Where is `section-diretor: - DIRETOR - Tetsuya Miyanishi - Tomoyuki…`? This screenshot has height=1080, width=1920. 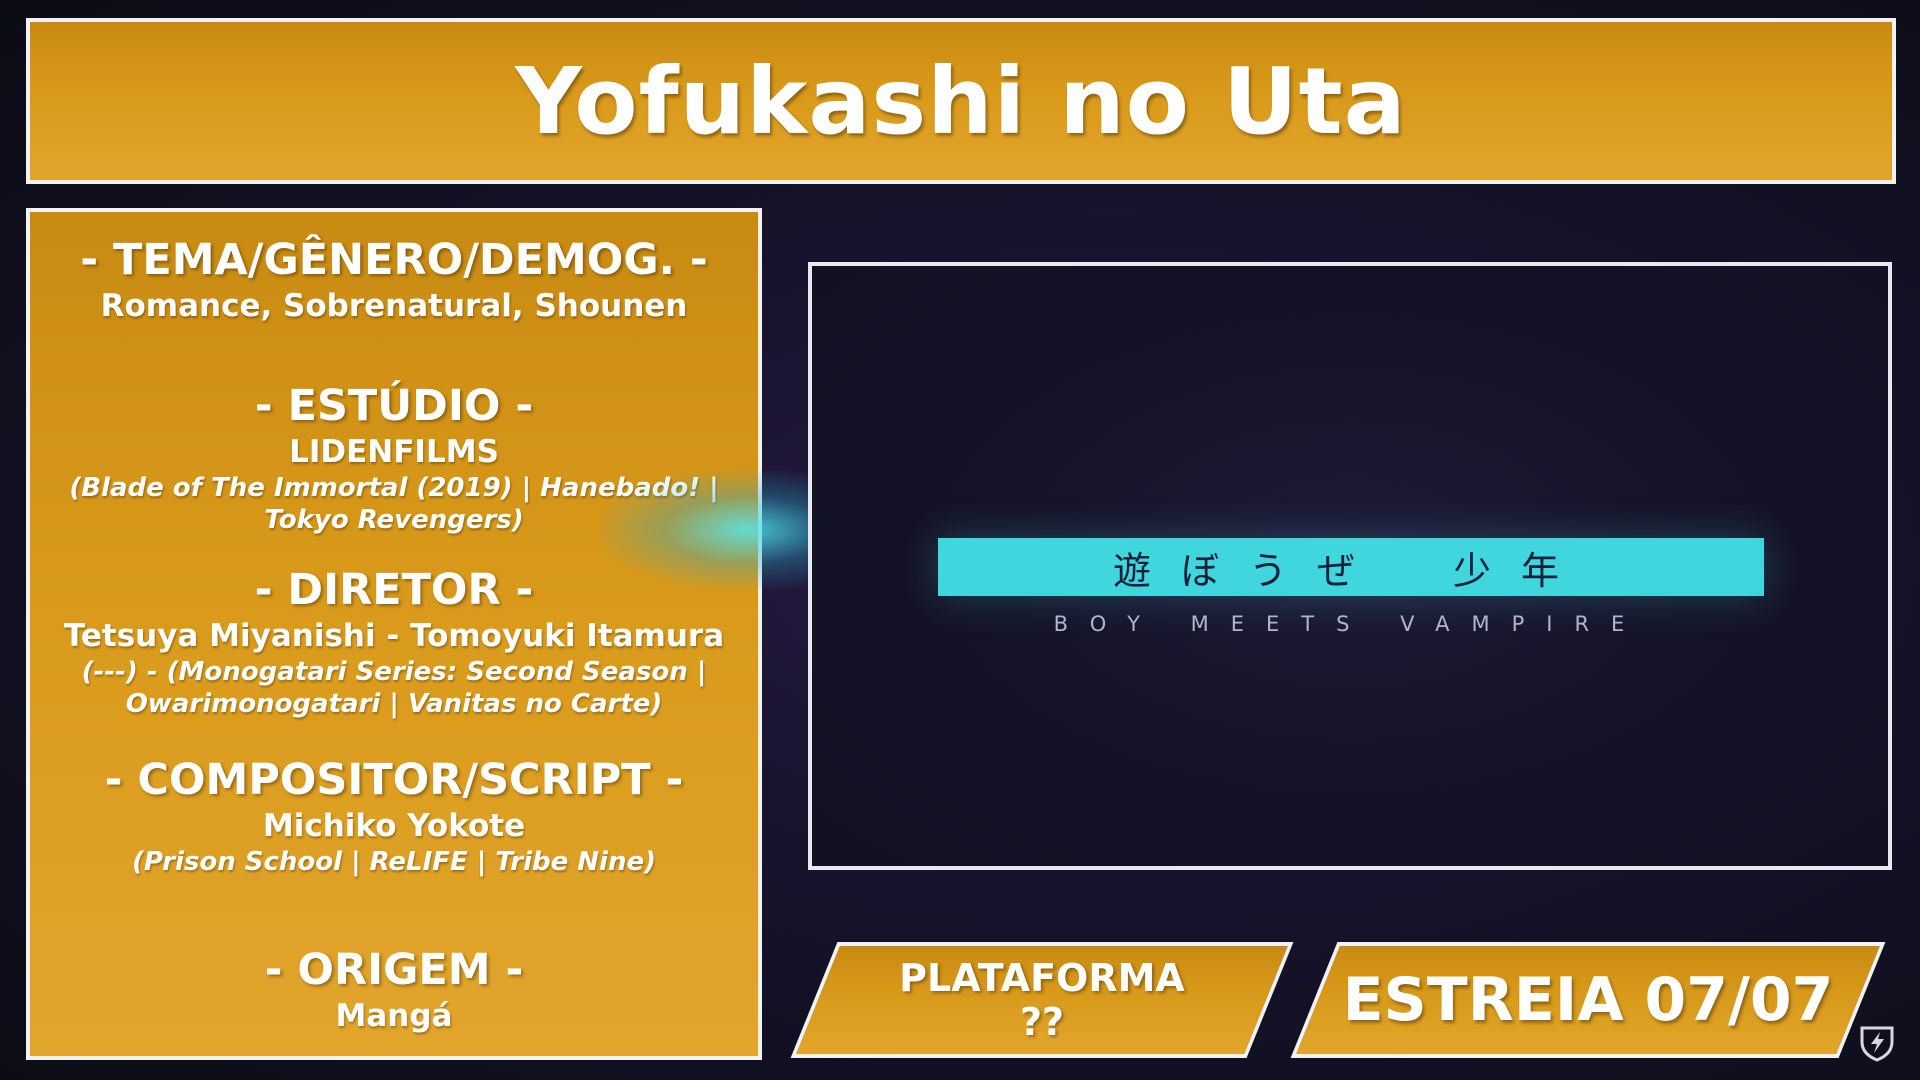
section-diretor: - DIRETOR - Tetsuya Miyanishi - Tomoyuki… is located at coordinates (394, 642).